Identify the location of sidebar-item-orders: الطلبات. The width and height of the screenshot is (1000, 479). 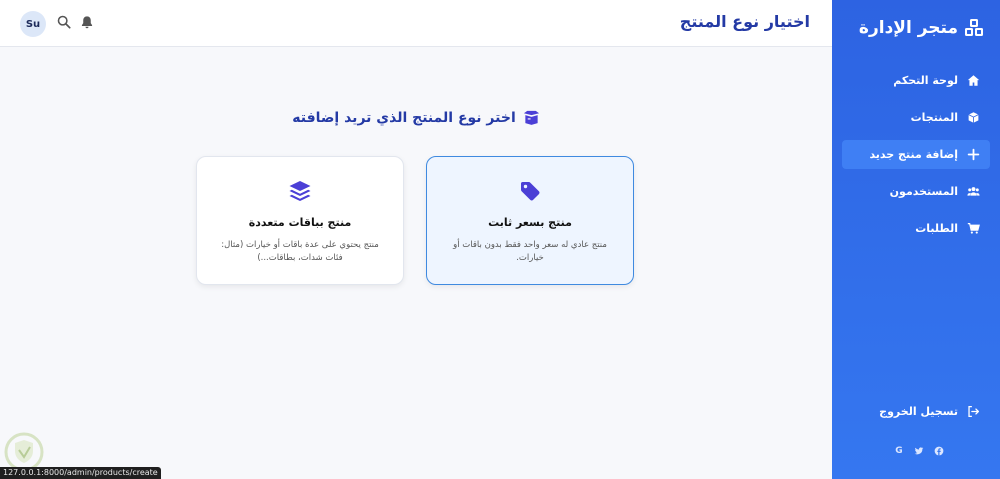
(916, 228).